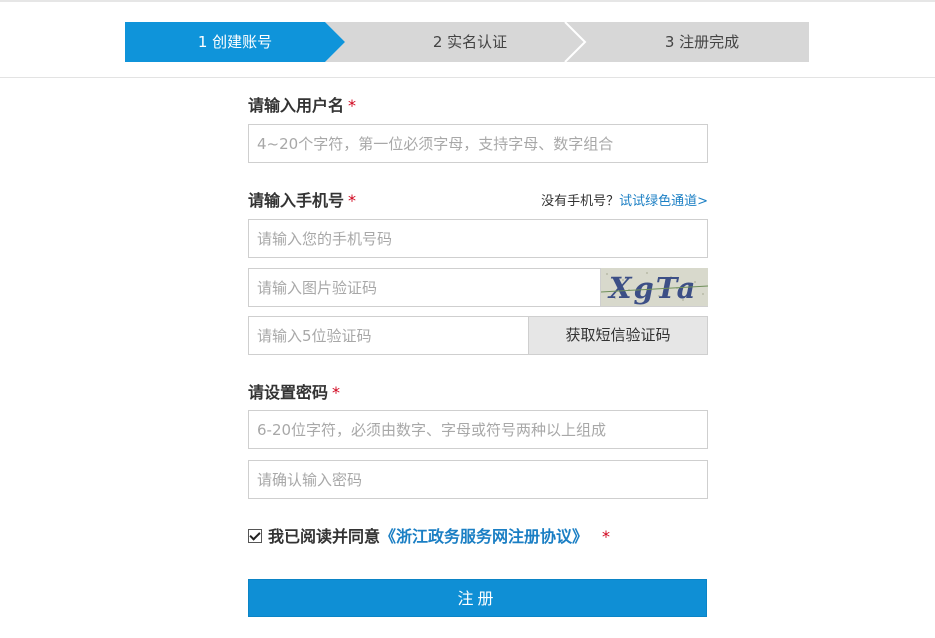  What do you see at coordinates (580, 201) in the screenshot?
I see `no-phone-text: 没有手机号？` at bounding box center [580, 201].